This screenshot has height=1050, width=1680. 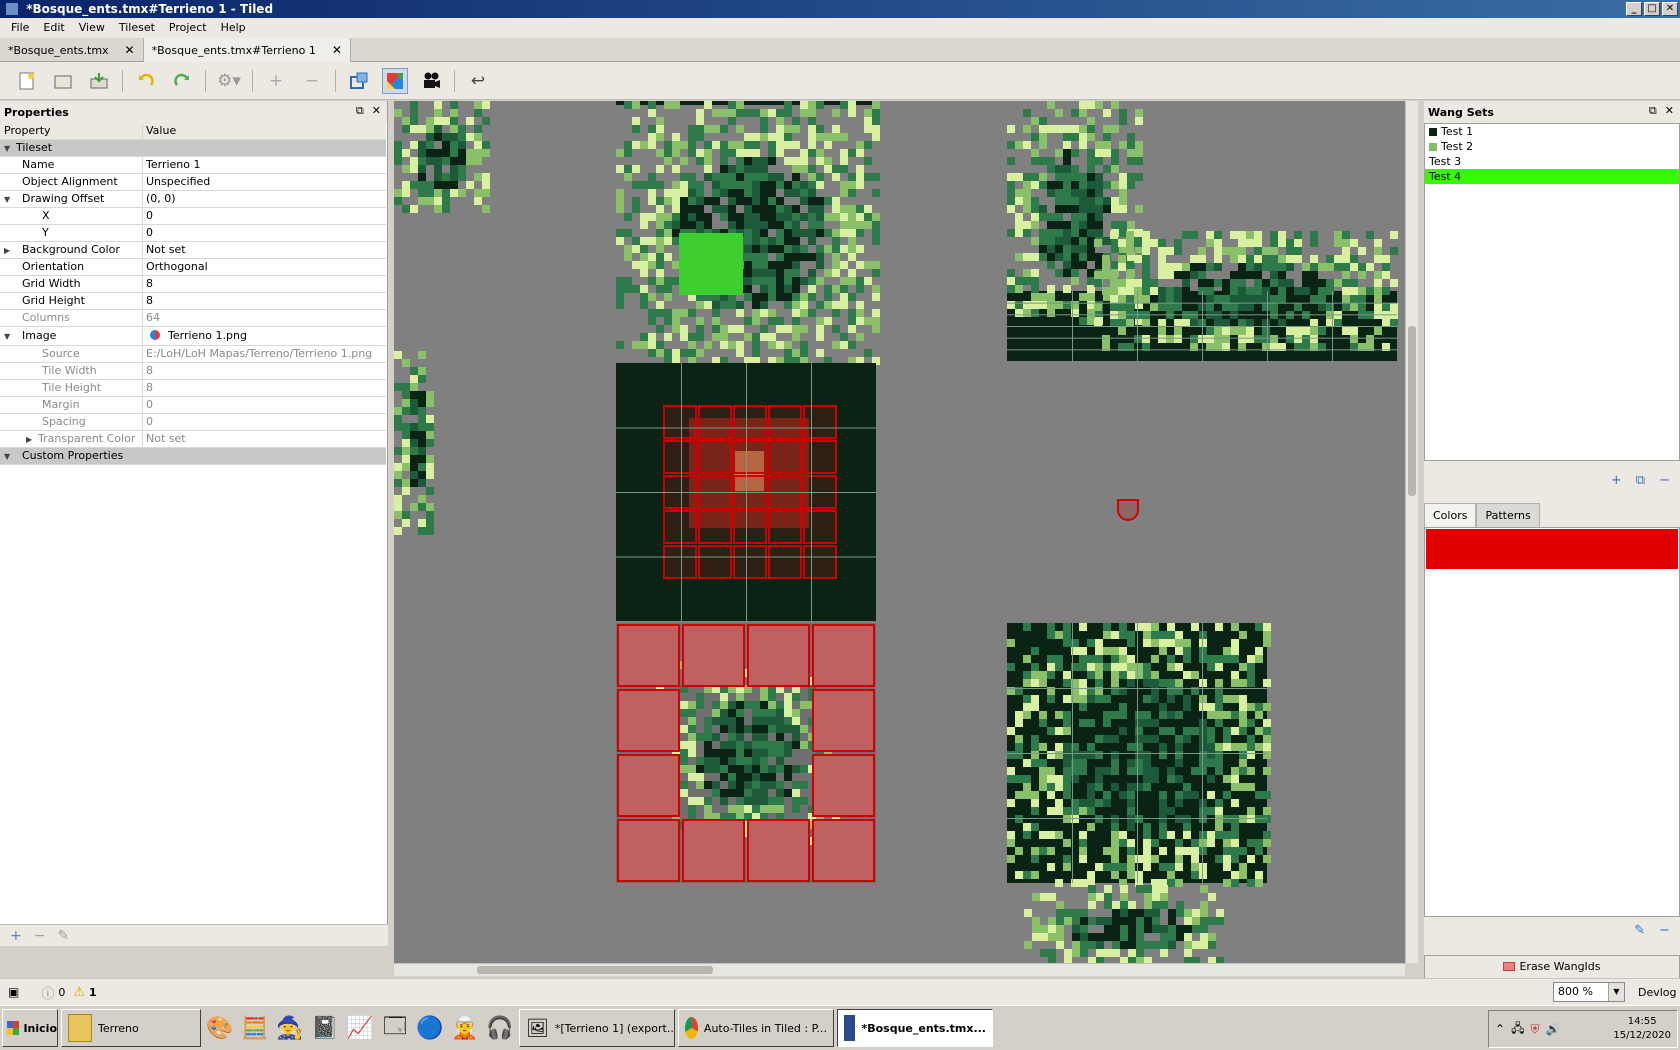 I want to click on tray-network-icon: 🖧, so click(x=1517, y=1029).